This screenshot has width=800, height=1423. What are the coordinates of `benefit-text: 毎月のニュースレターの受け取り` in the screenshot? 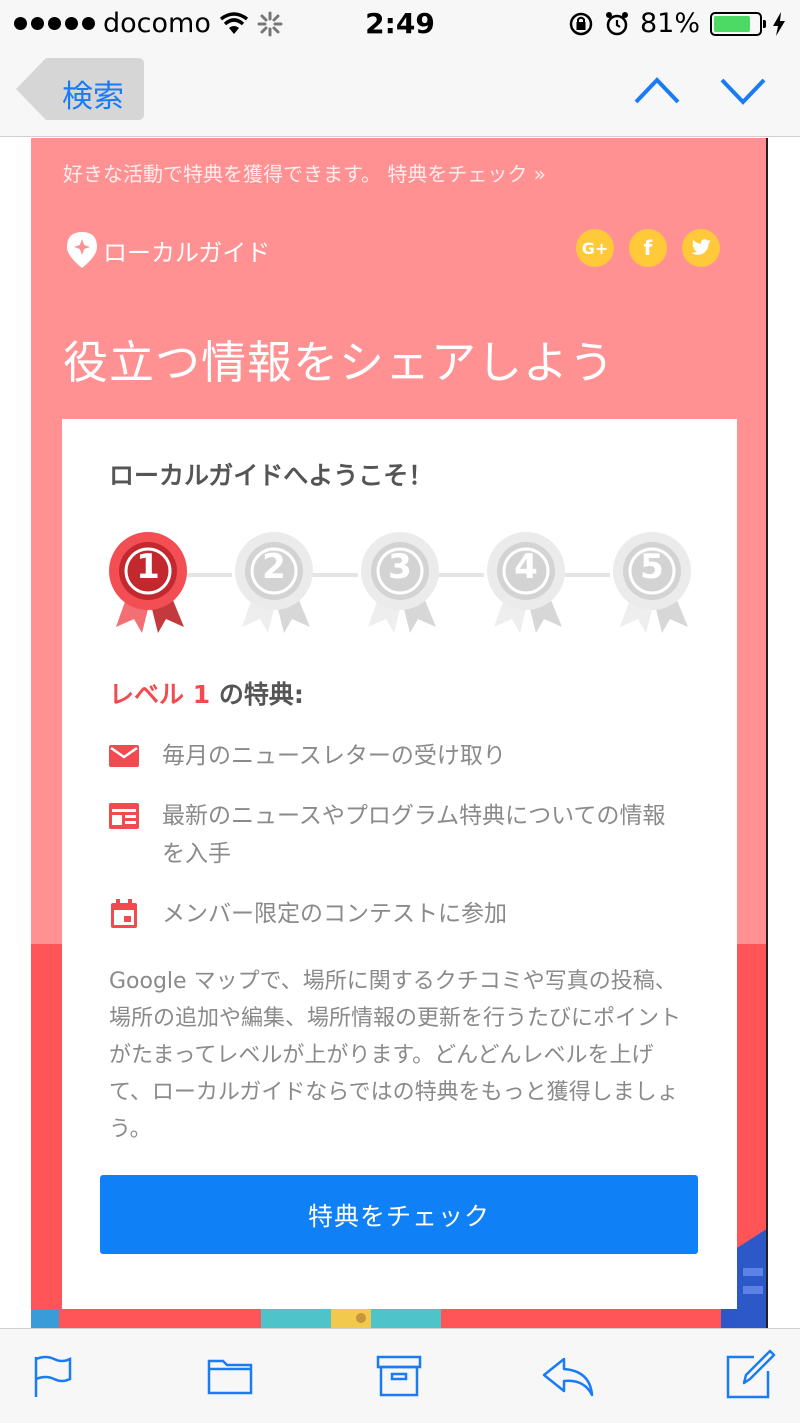 It's located at (334, 756).